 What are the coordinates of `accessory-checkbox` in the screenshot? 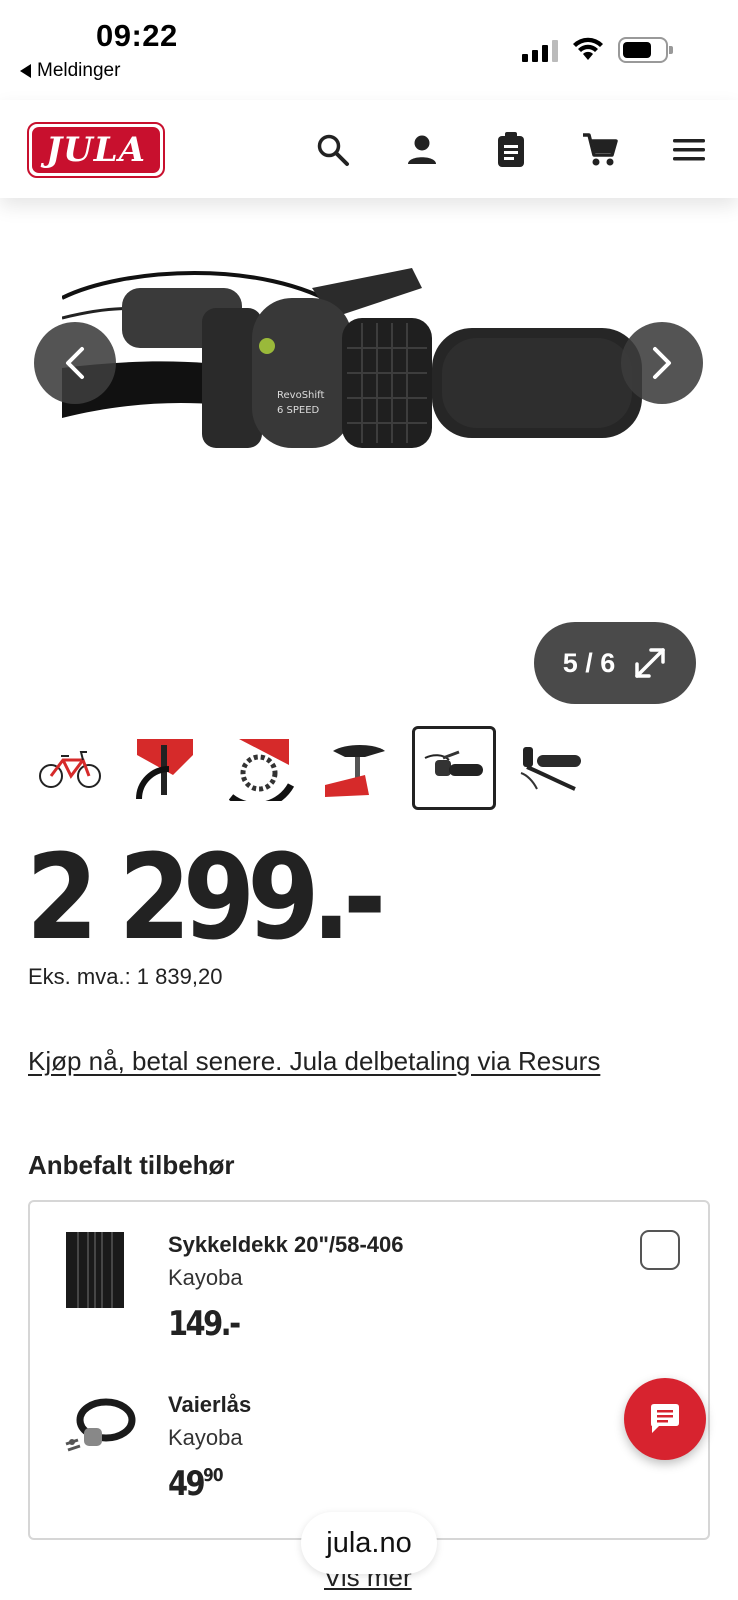 It's located at (660, 1250).